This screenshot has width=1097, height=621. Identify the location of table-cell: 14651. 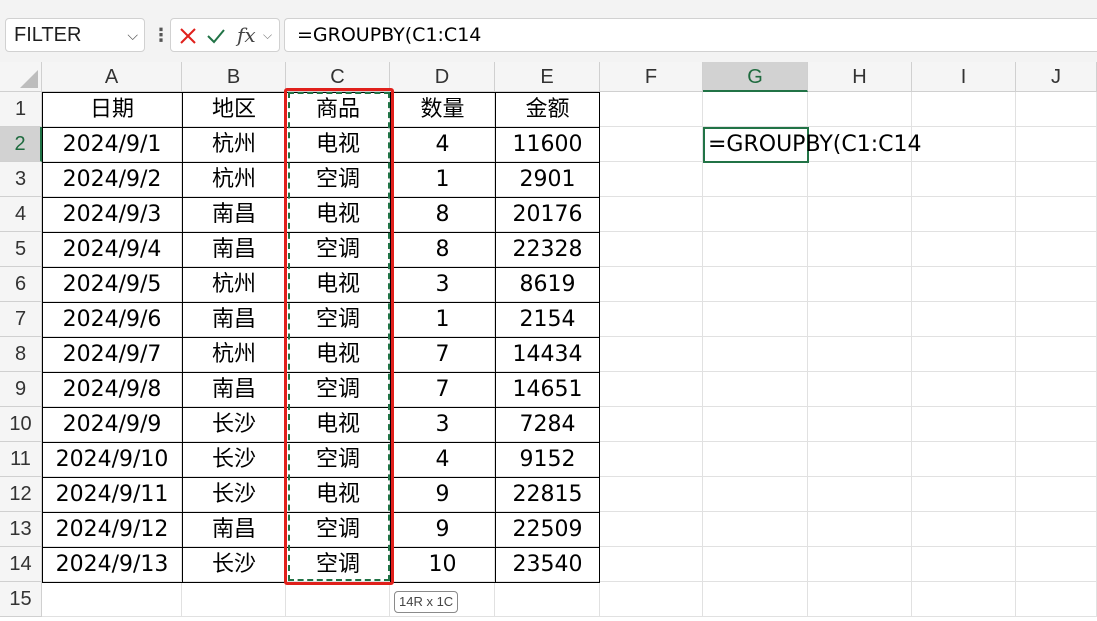
(547, 389).